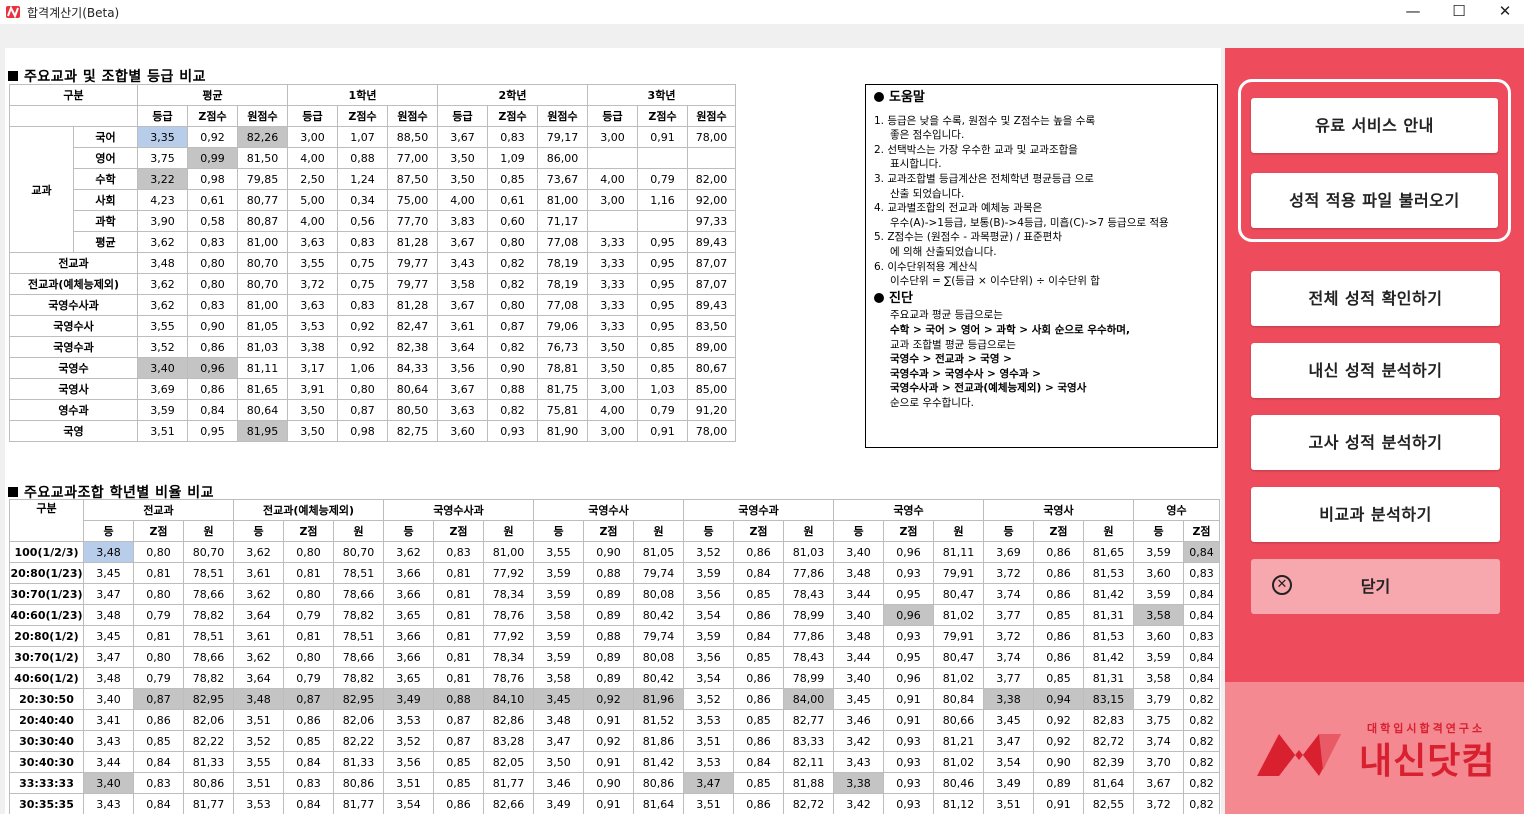 Image resolution: width=1524 pixels, height=814 pixels. What do you see at coordinates (108, 636) in the screenshot?
I see `table-cell: 3,45` at bounding box center [108, 636].